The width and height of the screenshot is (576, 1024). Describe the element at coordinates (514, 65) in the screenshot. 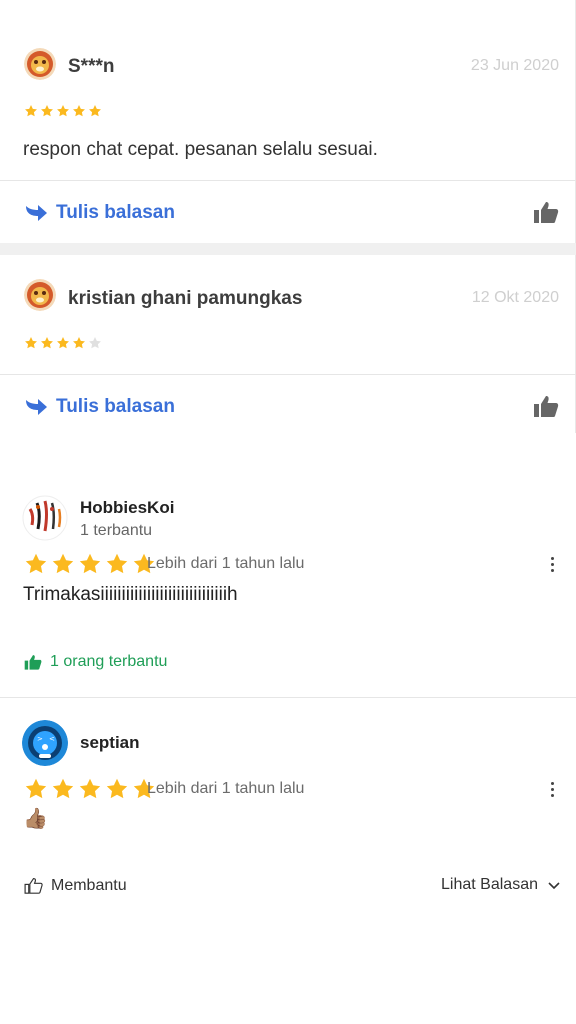

I see `review-date: 23 Jun 2020` at that location.